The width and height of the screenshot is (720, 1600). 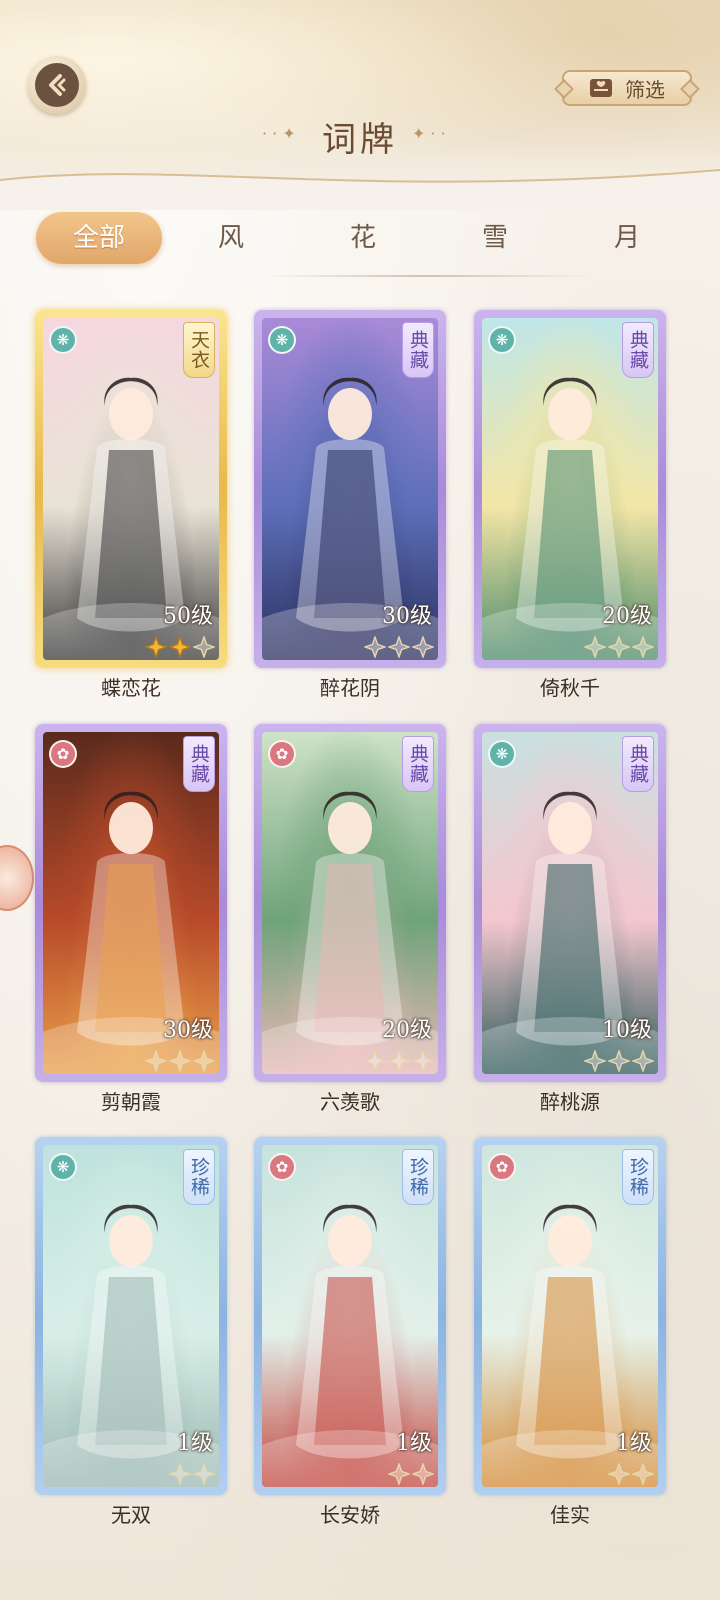 I want to click on back-button, so click(x=57, y=85).